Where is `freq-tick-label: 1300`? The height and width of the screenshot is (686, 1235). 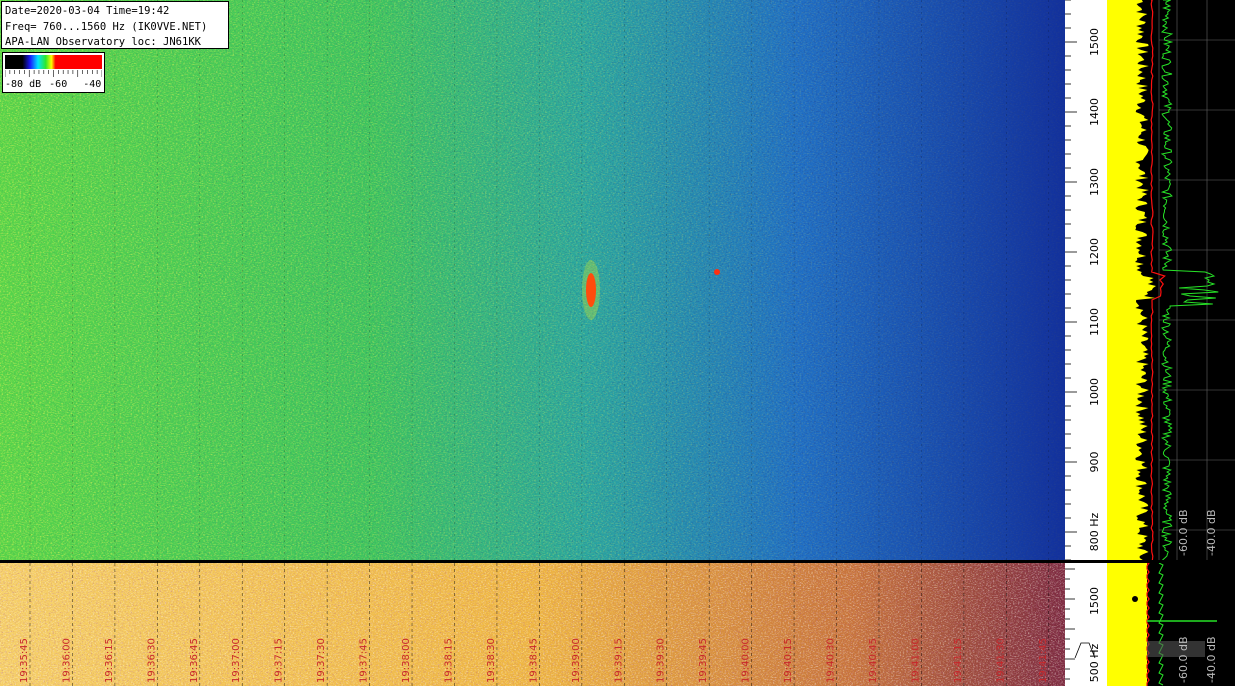
freq-tick-label: 1300 is located at coordinates (1094, 182).